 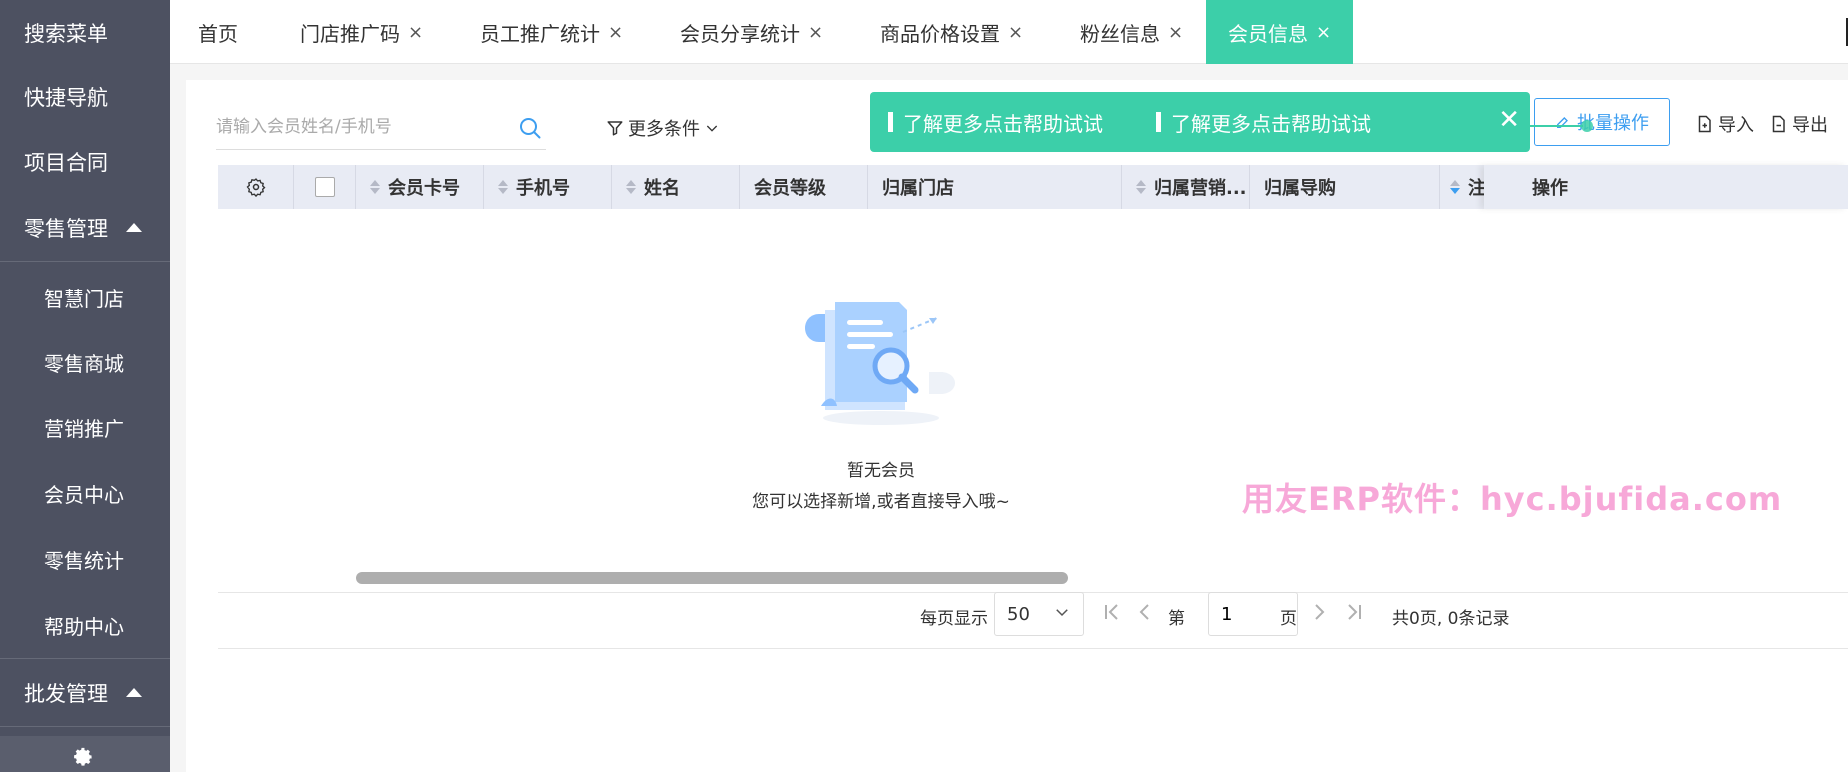 I want to click on sidebar-item-label: 零售统计, so click(x=84, y=560).